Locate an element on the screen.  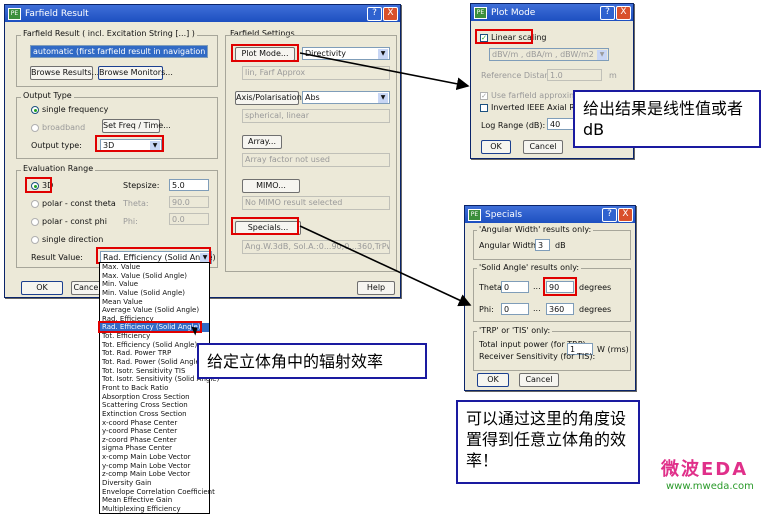
arrow-to-plot-mode is located at coordinates (384, 71).